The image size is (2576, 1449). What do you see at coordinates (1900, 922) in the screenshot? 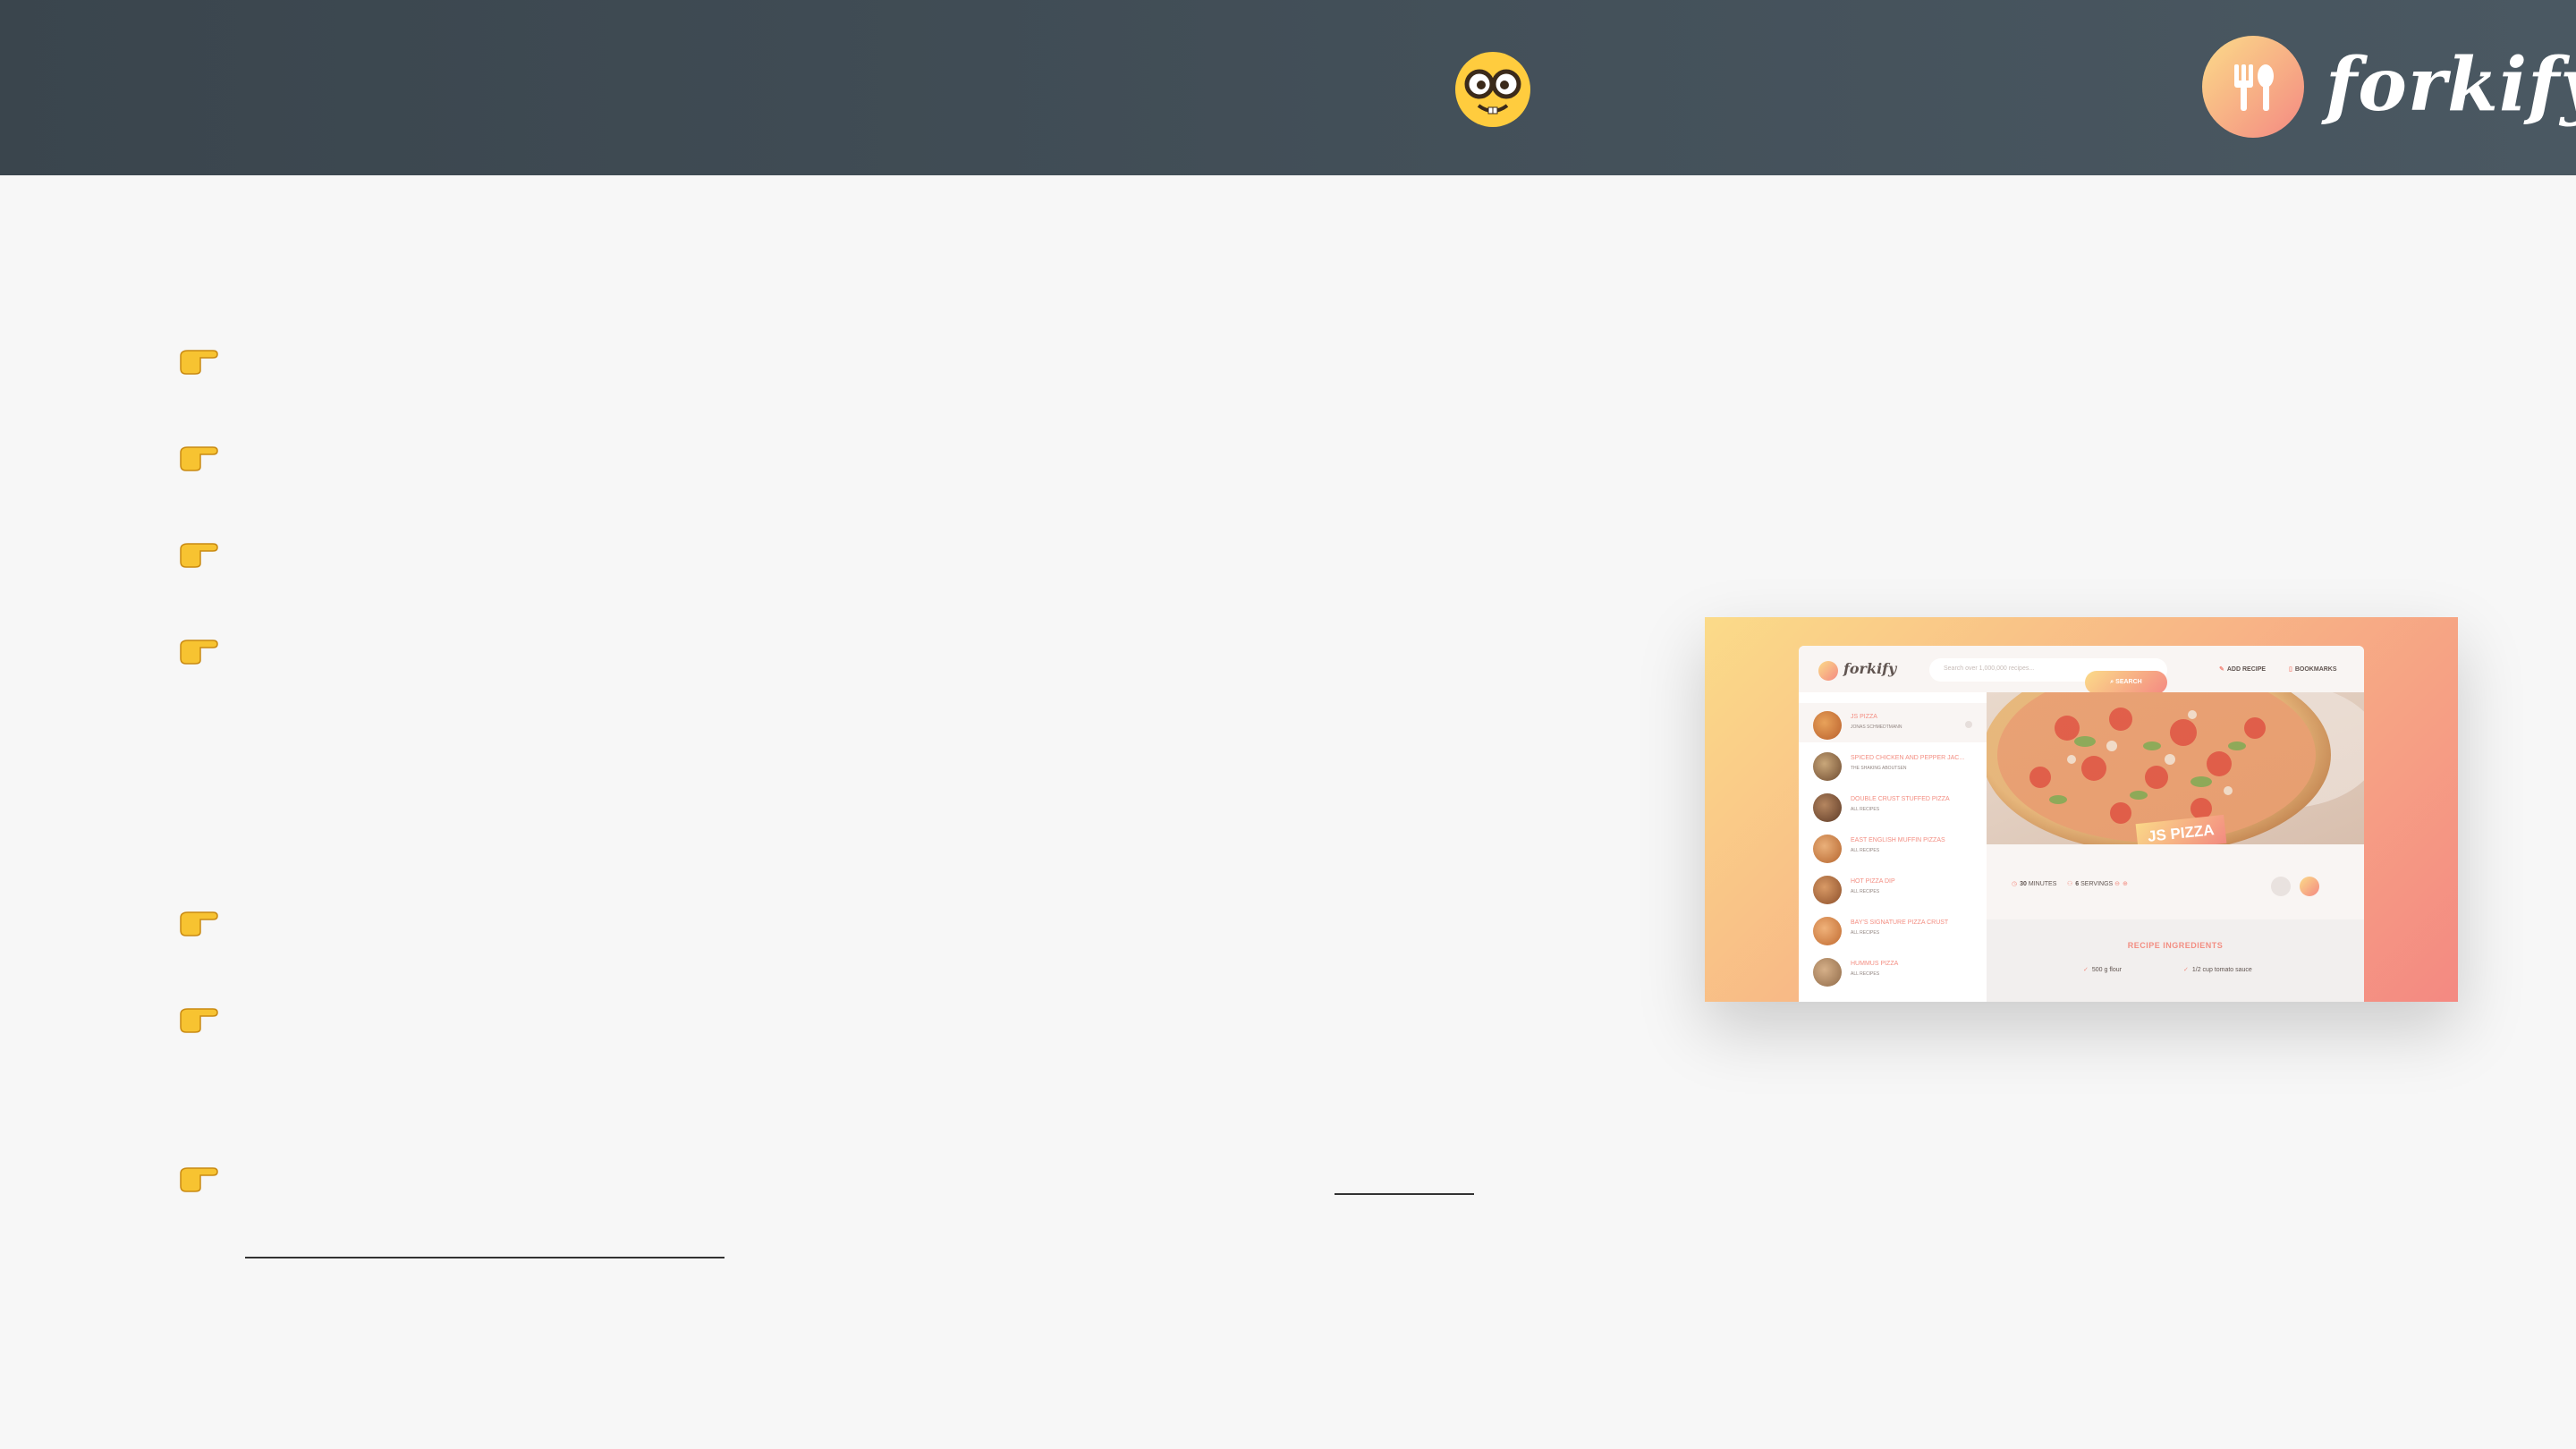
I see `result-title: BAY'S SIGNATURE PIZZA CRUST` at bounding box center [1900, 922].